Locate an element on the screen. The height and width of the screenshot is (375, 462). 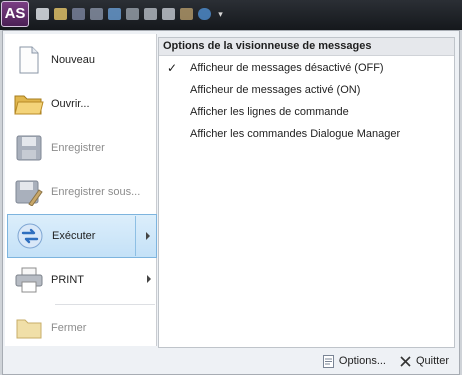
close-icon is located at coordinates (406, 361).